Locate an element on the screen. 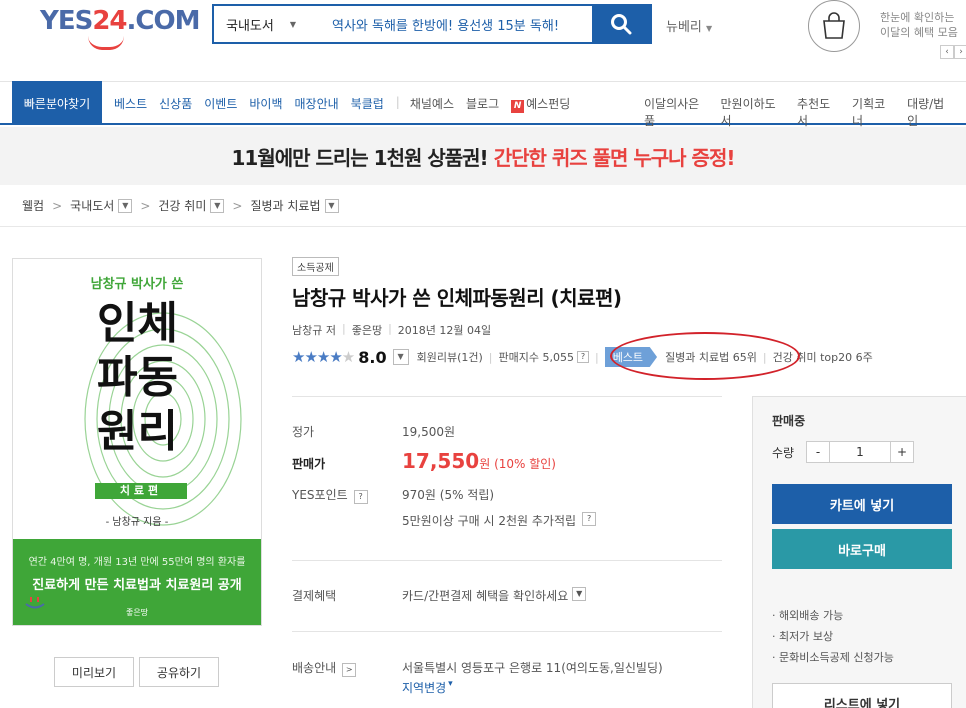  logo-suffix: .COM is located at coordinates (163, 21).